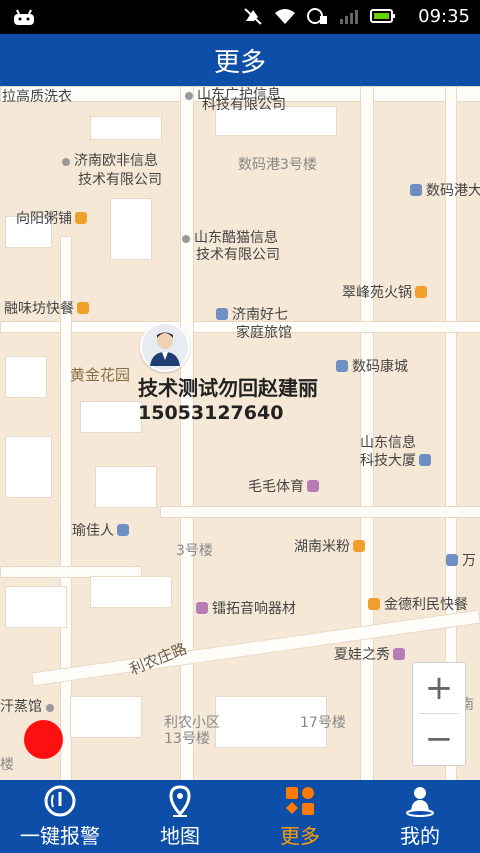 This screenshot has height=853, width=480. Describe the element at coordinates (53, 219) in the screenshot. I see `map-poi: 向阳粥铺` at that location.